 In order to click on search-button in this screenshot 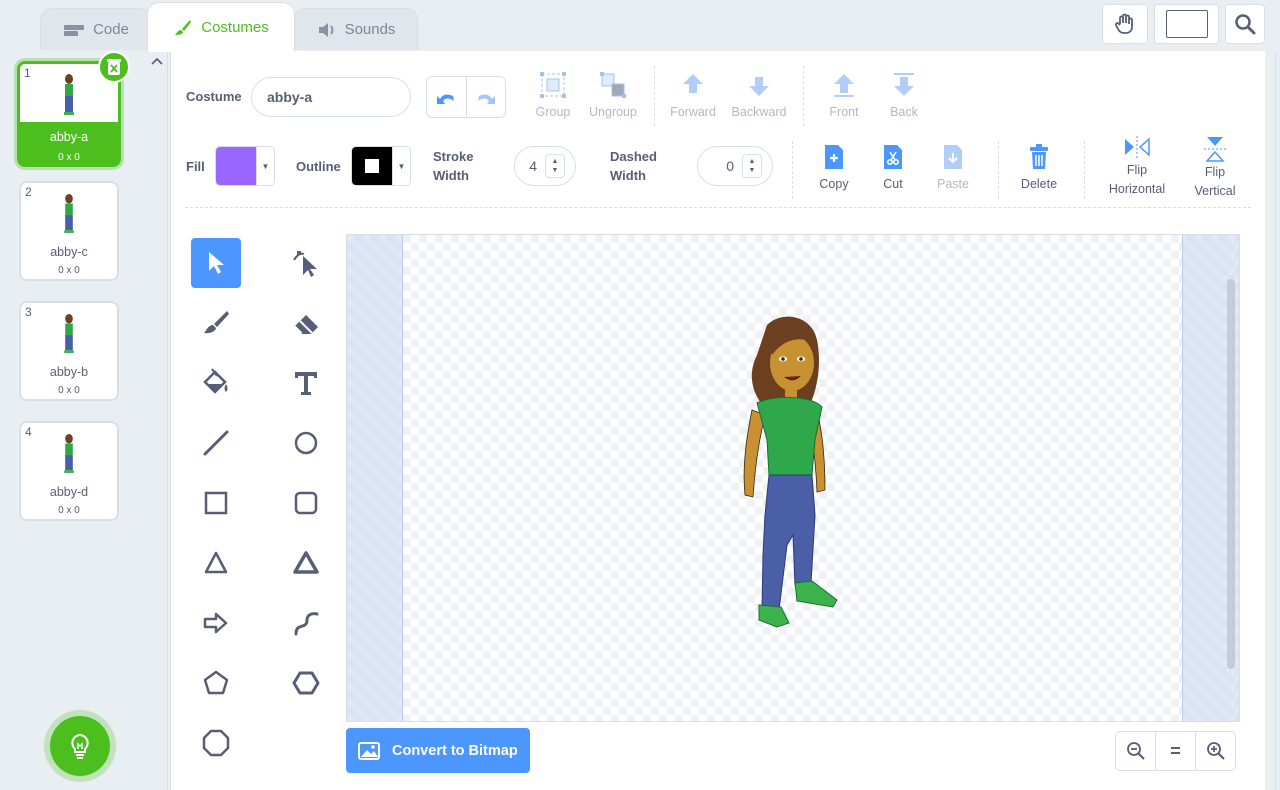, I will do `click(1245, 24)`.